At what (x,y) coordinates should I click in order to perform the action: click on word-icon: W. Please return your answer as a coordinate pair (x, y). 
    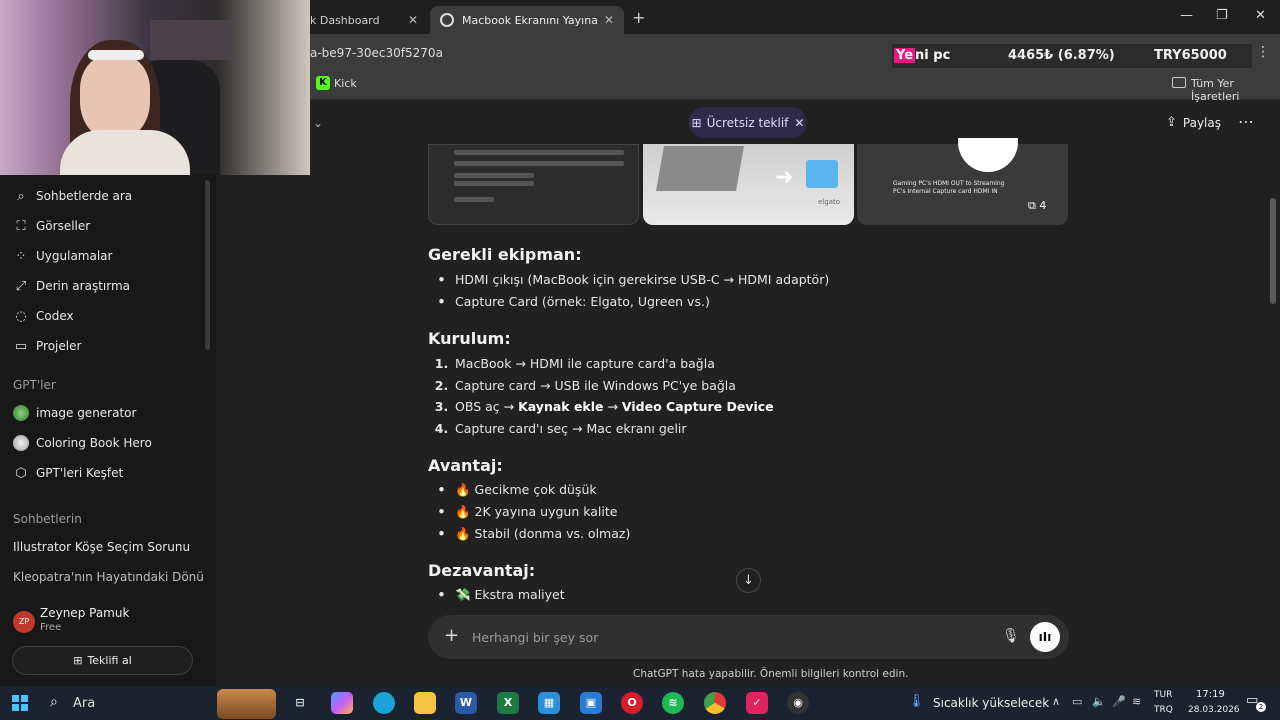
    Looking at the image, I should click on (466, 703).